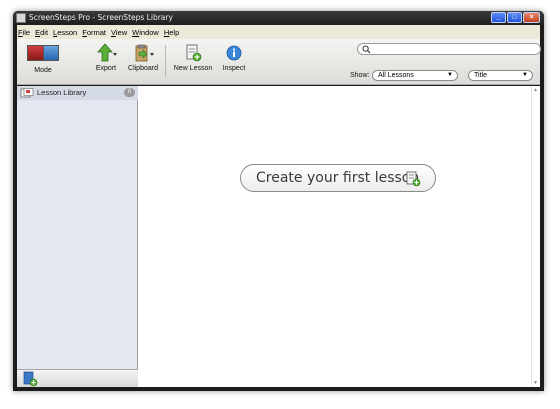 This screenshot has width=560, height=409. I want to click on search-input, so click(452, 49).